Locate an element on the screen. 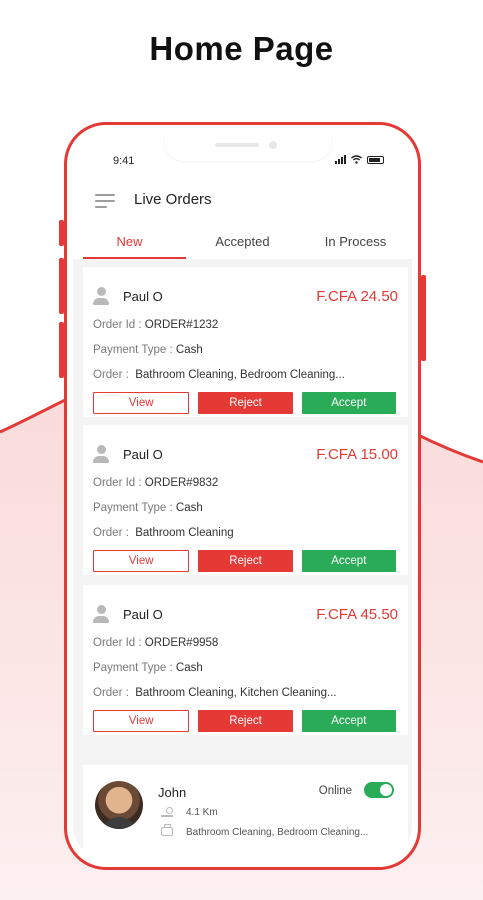 The image size is (483, 900). phone-notch is located at coordinates (248, 146).